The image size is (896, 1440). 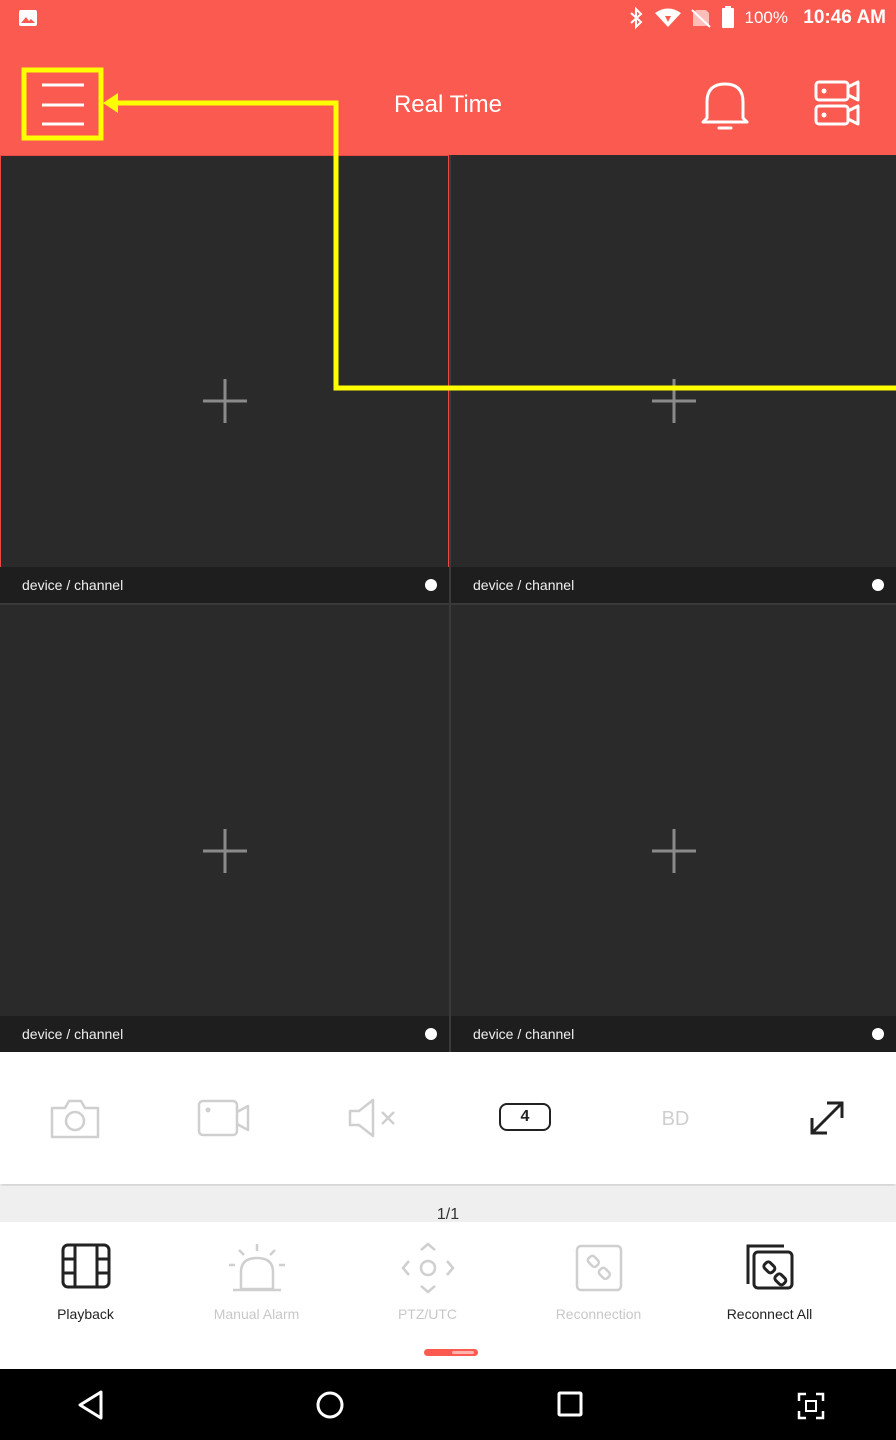 What do you see at coordinates (598, 1314) in the screenshot?
I see `action-label: Reconnection` at bounding box center [598, 1314].